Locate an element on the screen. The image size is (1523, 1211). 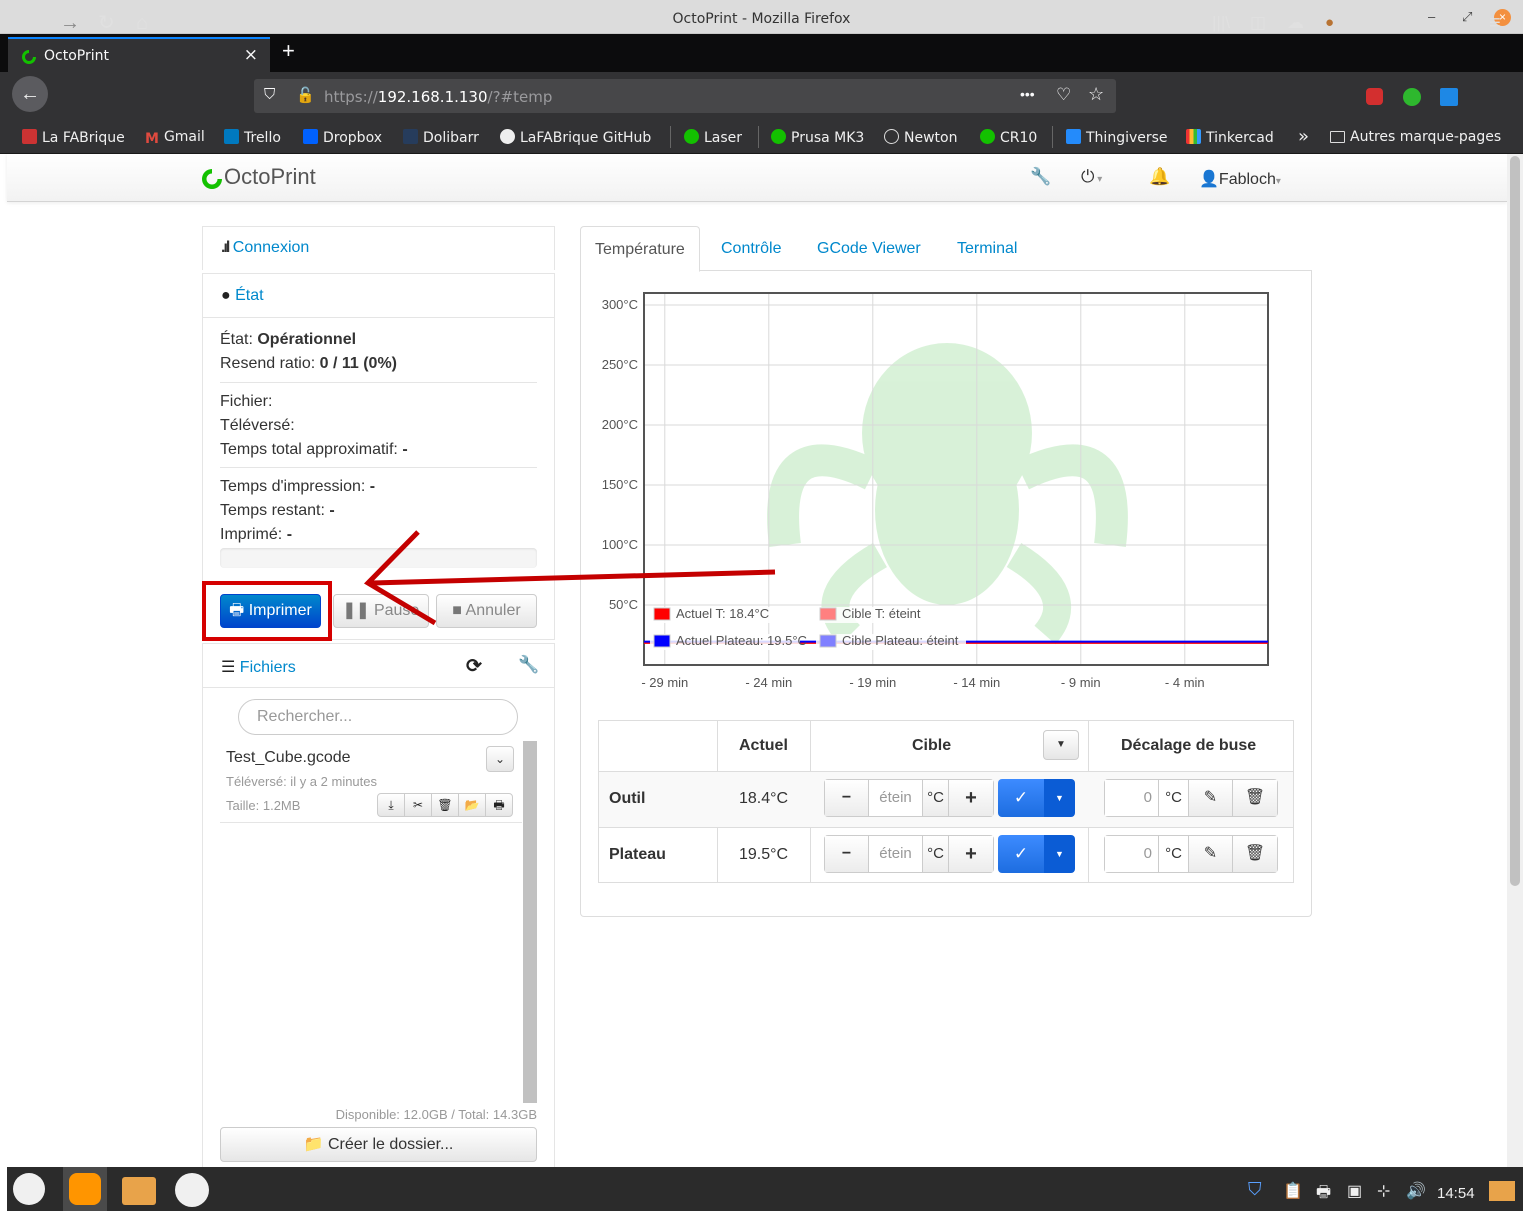
bed-offset-delete-icon: 🗑 is located at coordinates (1255, 854).